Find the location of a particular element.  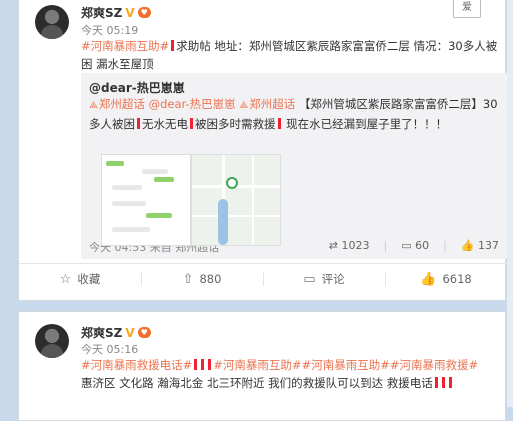

comment-count: ▭ 60 is located at coordinates (415, 245).